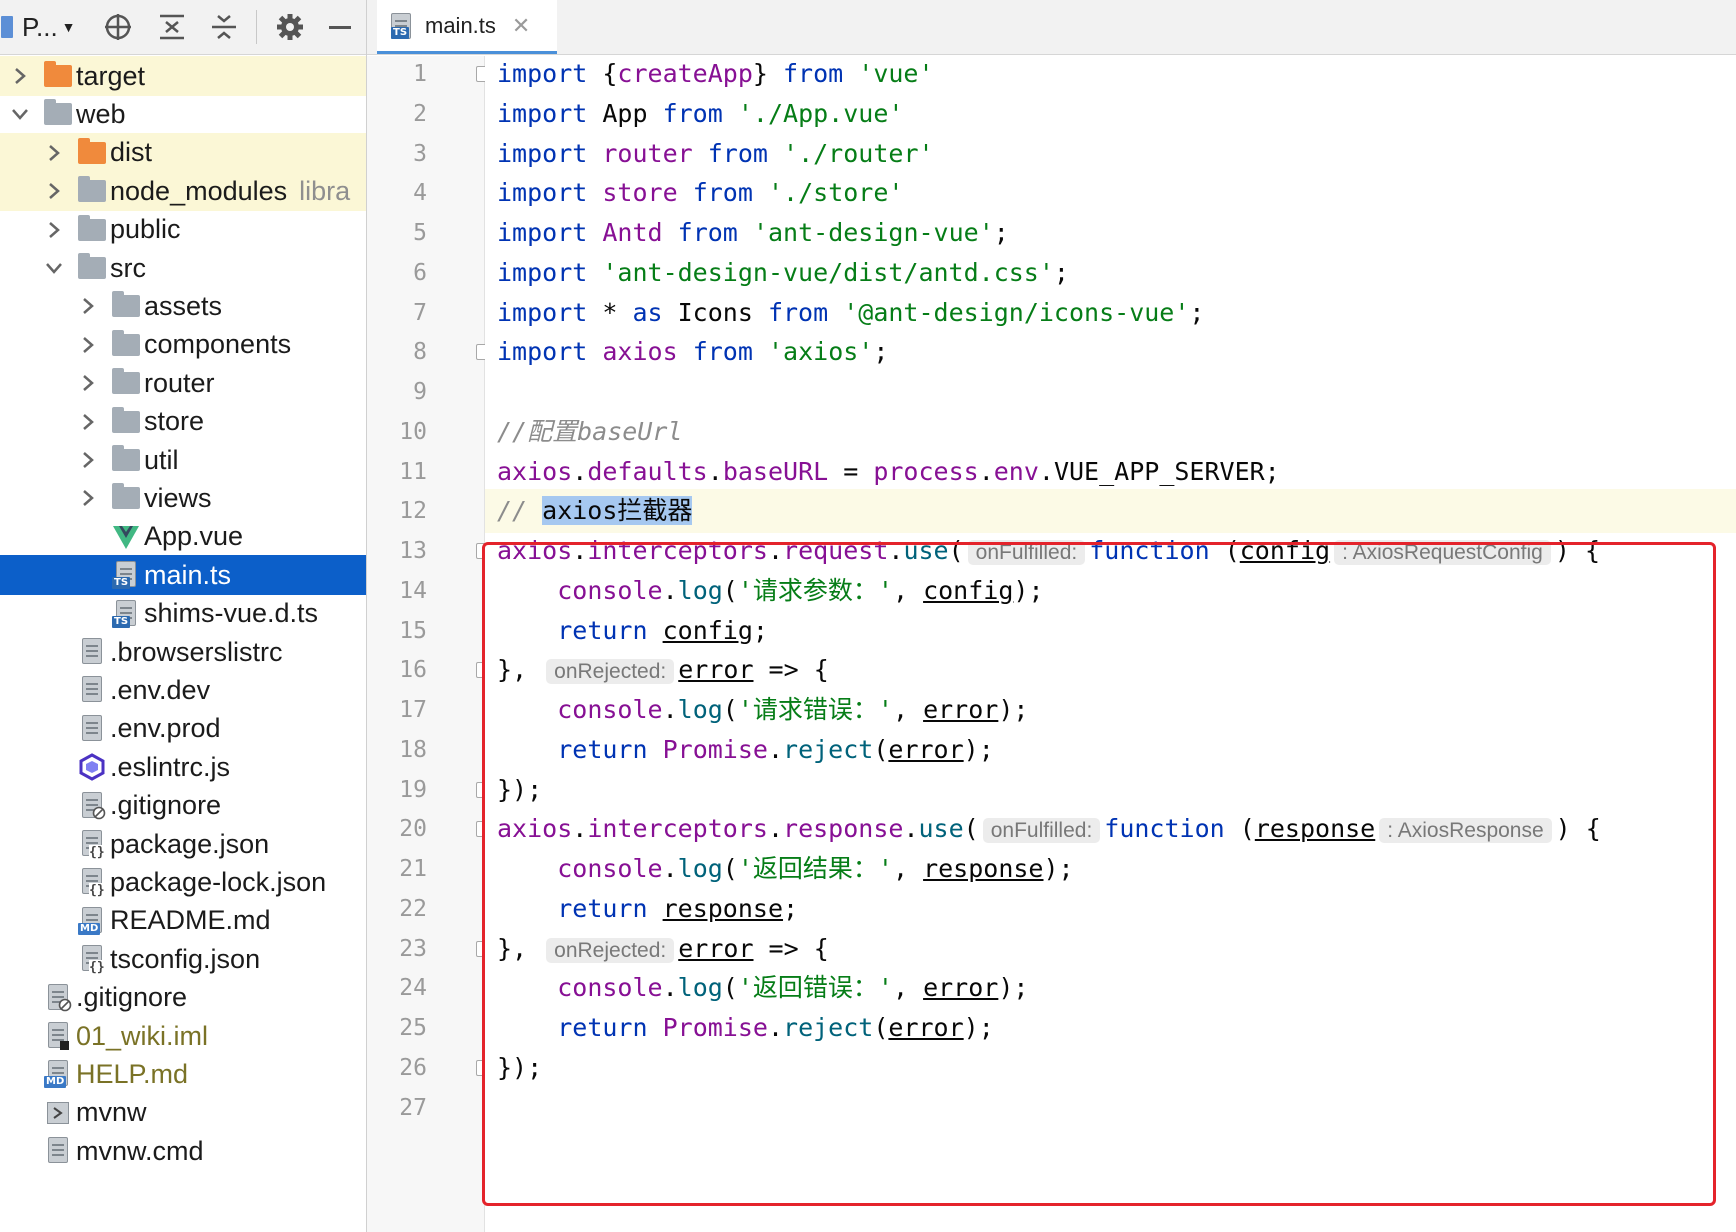  What do you see at coordinates (647, 909) in the screenshot?
I see `code-line: return response;` at bounding box center [647, 909].